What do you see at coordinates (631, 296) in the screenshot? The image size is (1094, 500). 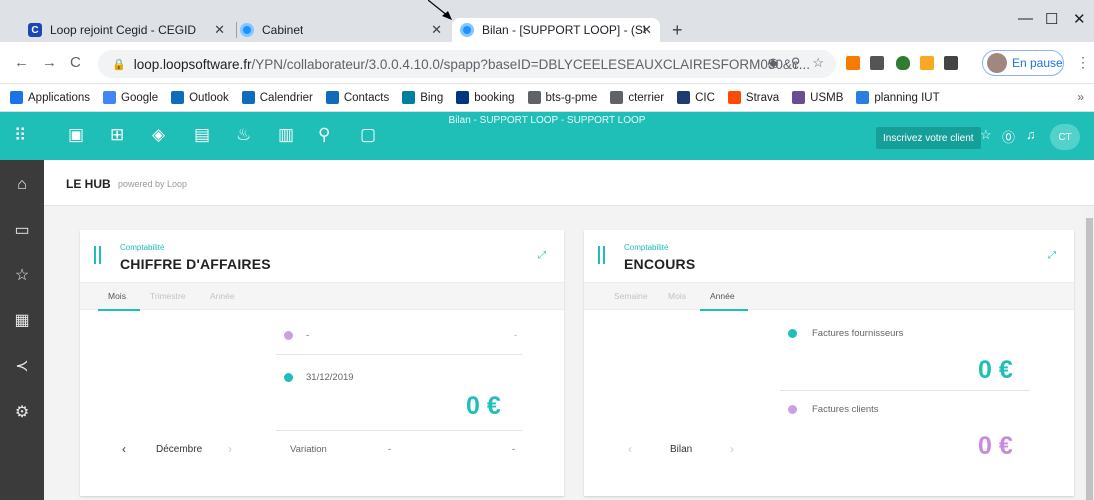 I see `tab-semaine: Semaine` at bounding box center [631, 296].